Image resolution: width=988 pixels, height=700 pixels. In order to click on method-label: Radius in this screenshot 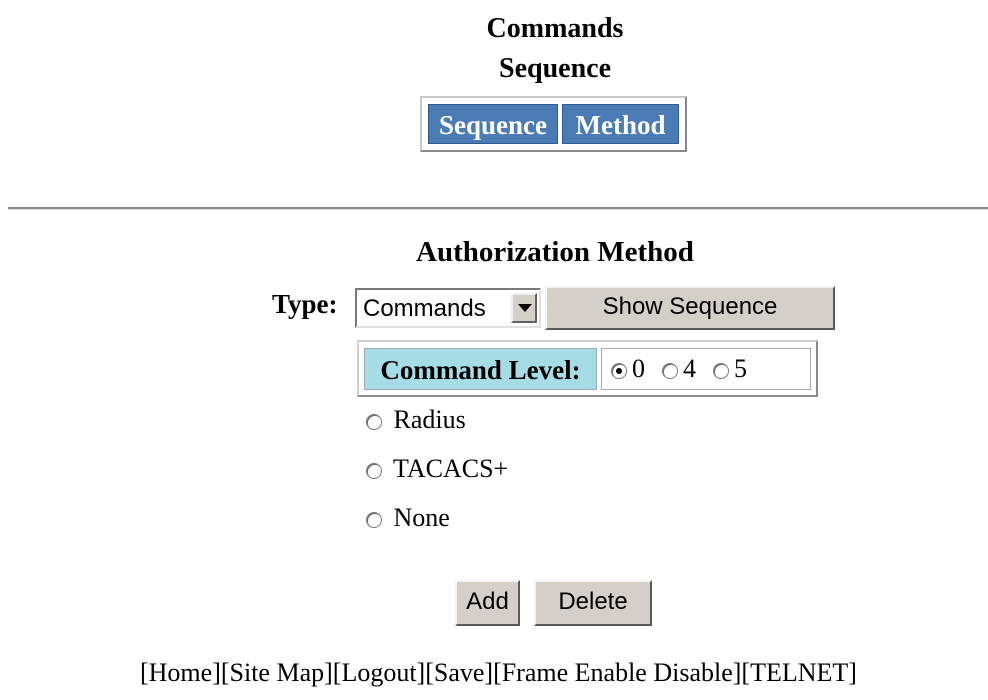, I will do `click(429, 419)`.